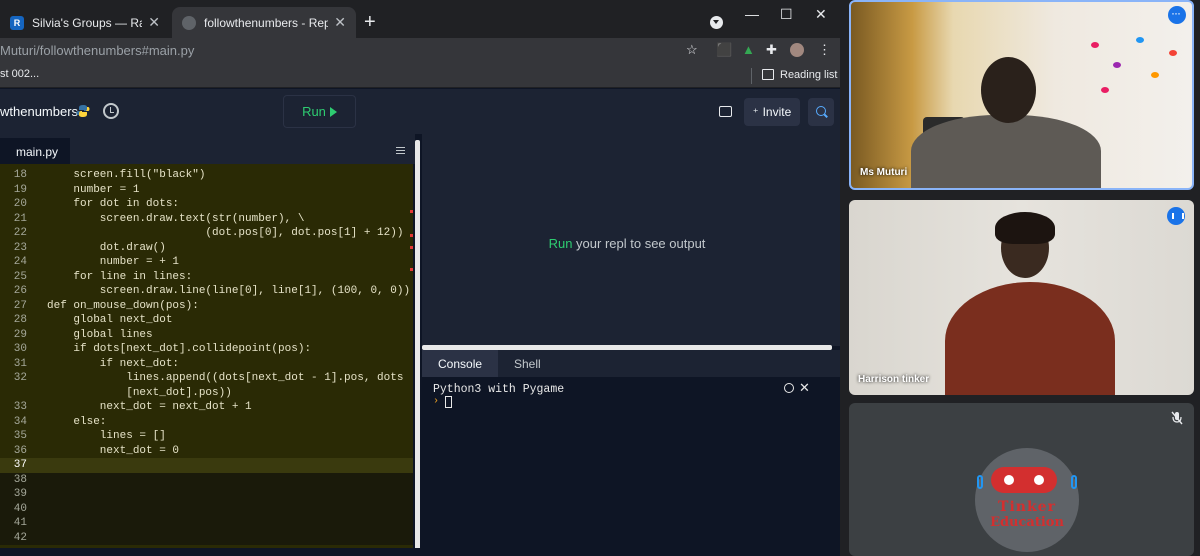 The image size is (1200, 556). What do you see at coordinates (420, 111) in the screenshot?
I see `replit-header: wthenumbers Run` at bounding box center [420, 111].